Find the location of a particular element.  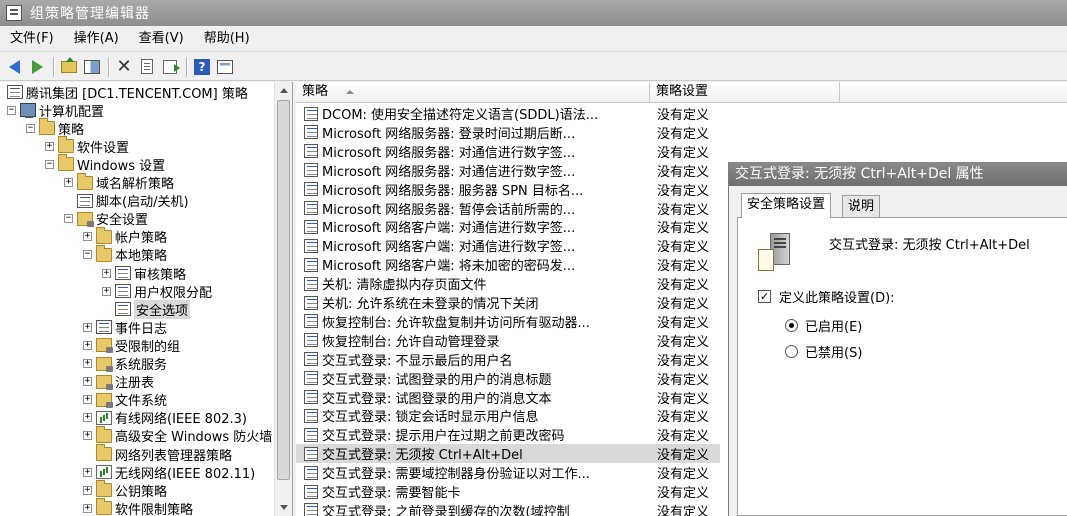

tab-explain: 说明 is located at coordinates (861, 206).